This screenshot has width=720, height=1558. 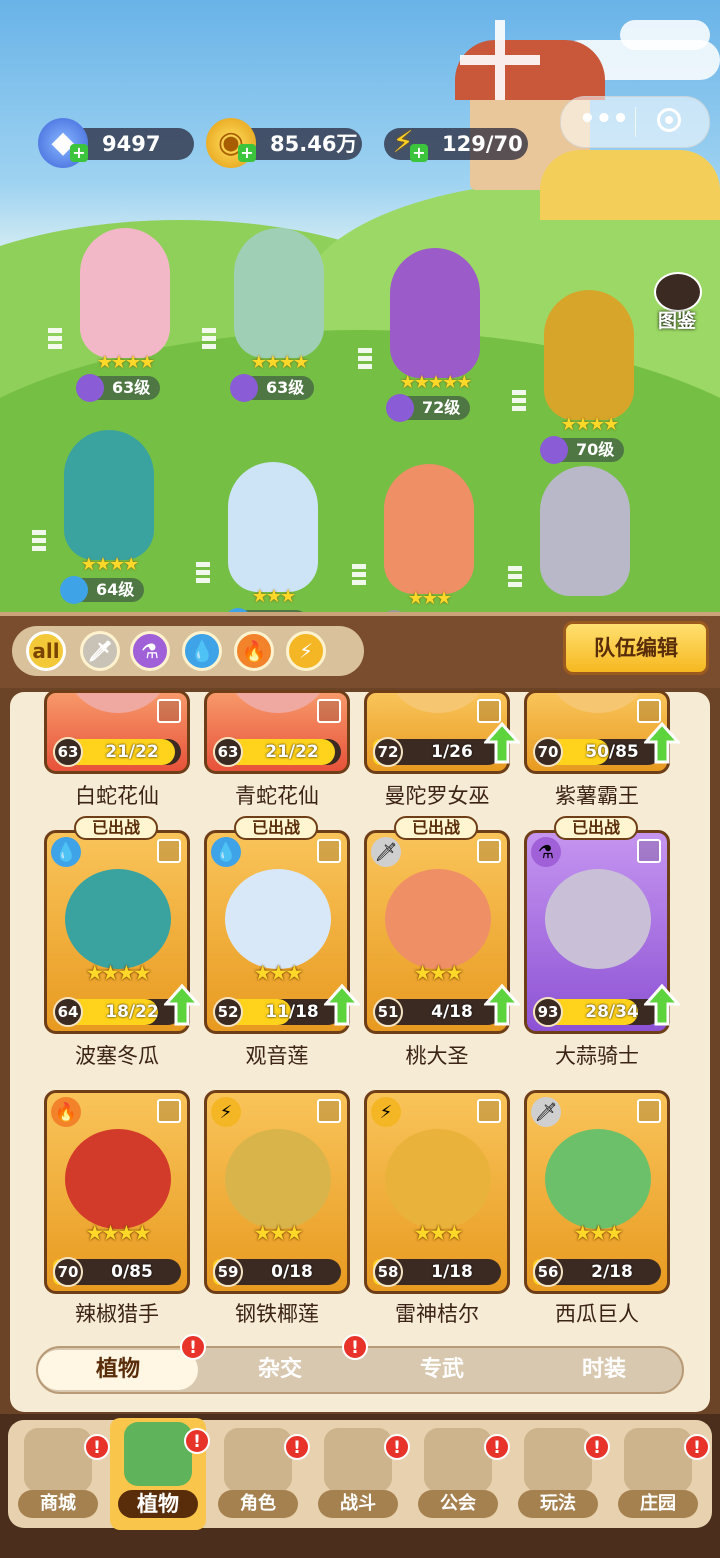 I want to click on plant-name: 白蛇花仙, so click(x=117, y=796).